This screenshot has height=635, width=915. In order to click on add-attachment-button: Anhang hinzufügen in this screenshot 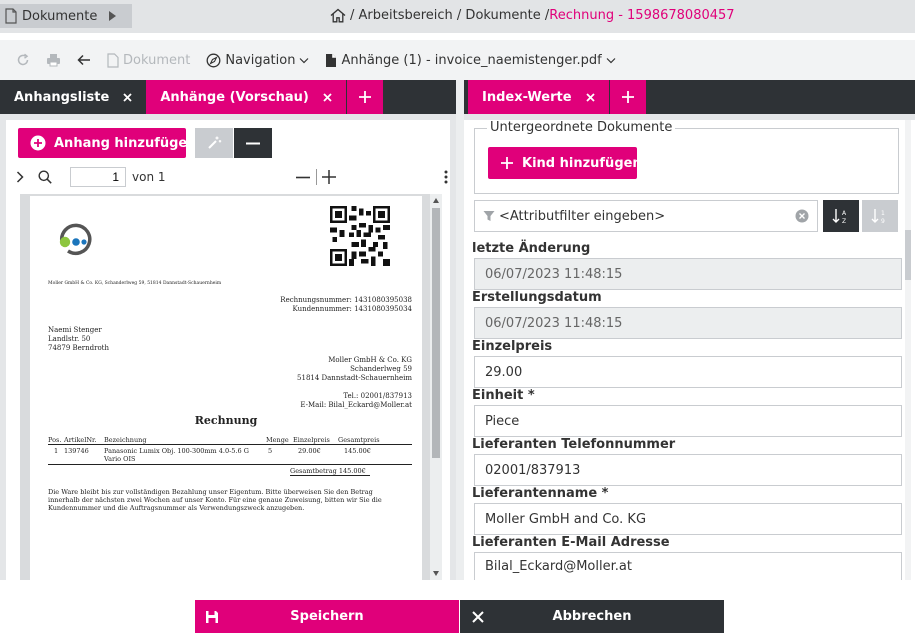, I will do `click(107, 143)`.